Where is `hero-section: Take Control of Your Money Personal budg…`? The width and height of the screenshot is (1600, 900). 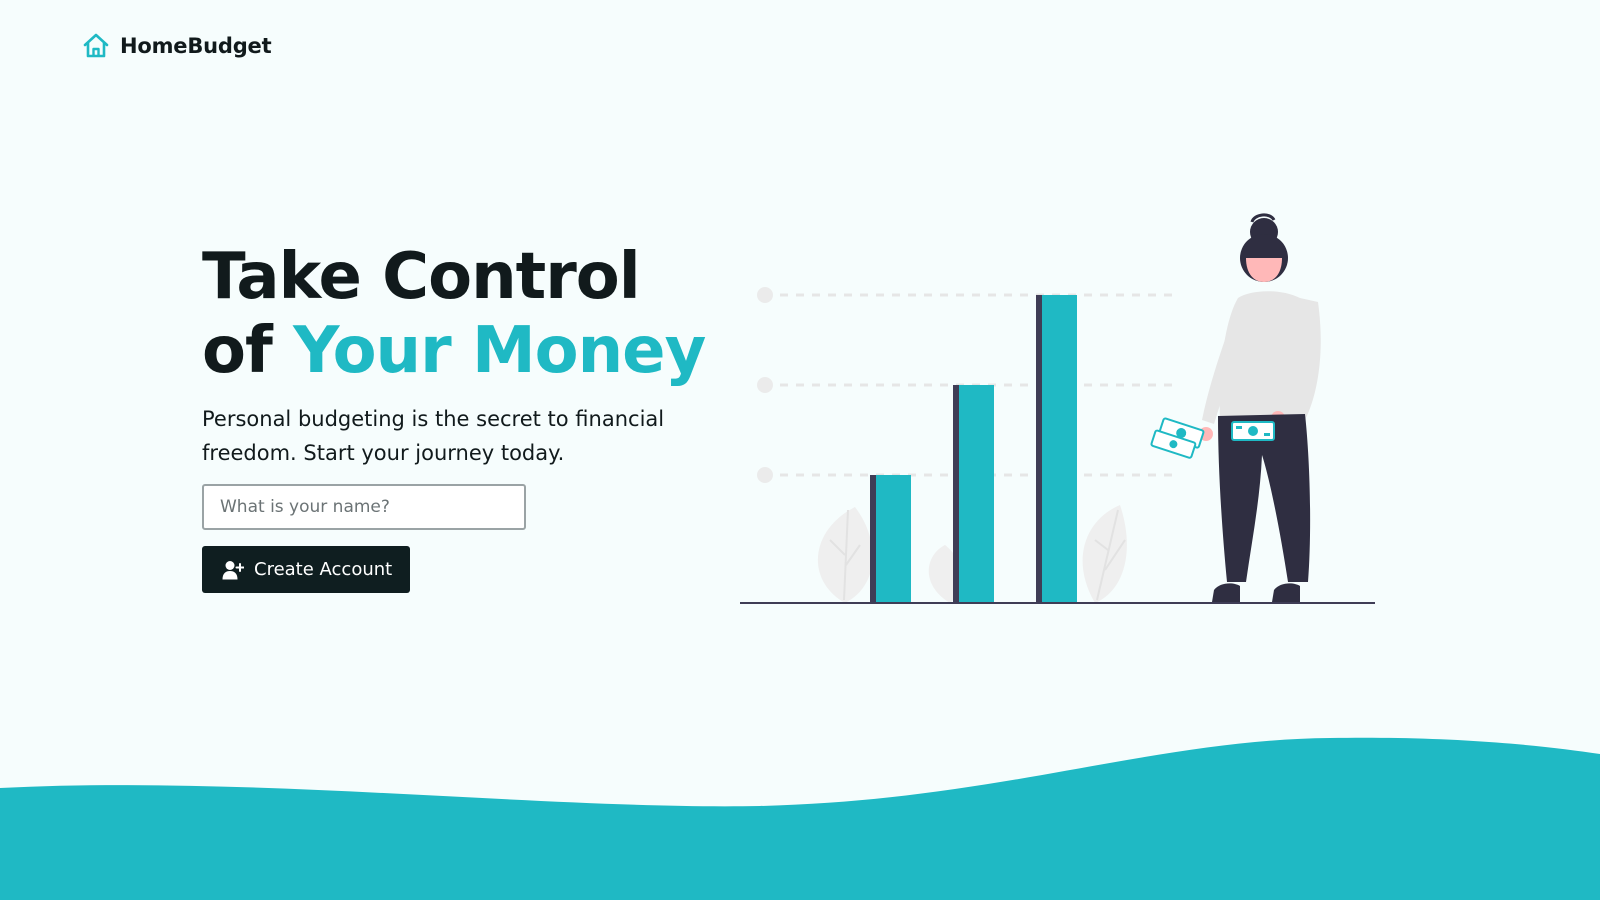
hero-section: Take Control of Your Money Personal budg… is located at coordinates (462, 416).